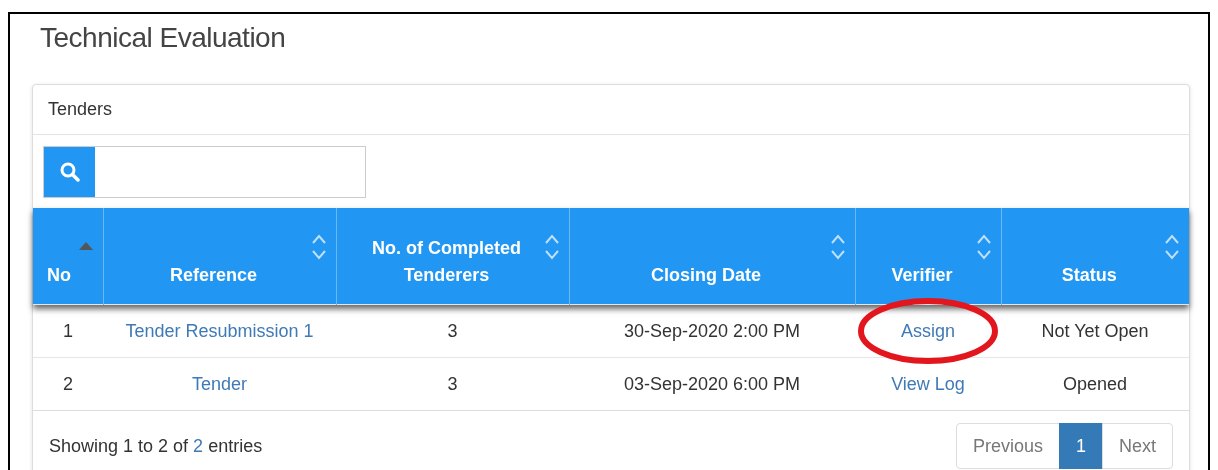 The image size is (1218, 470). I want to click on page-button: 1, so click(1080, 446).